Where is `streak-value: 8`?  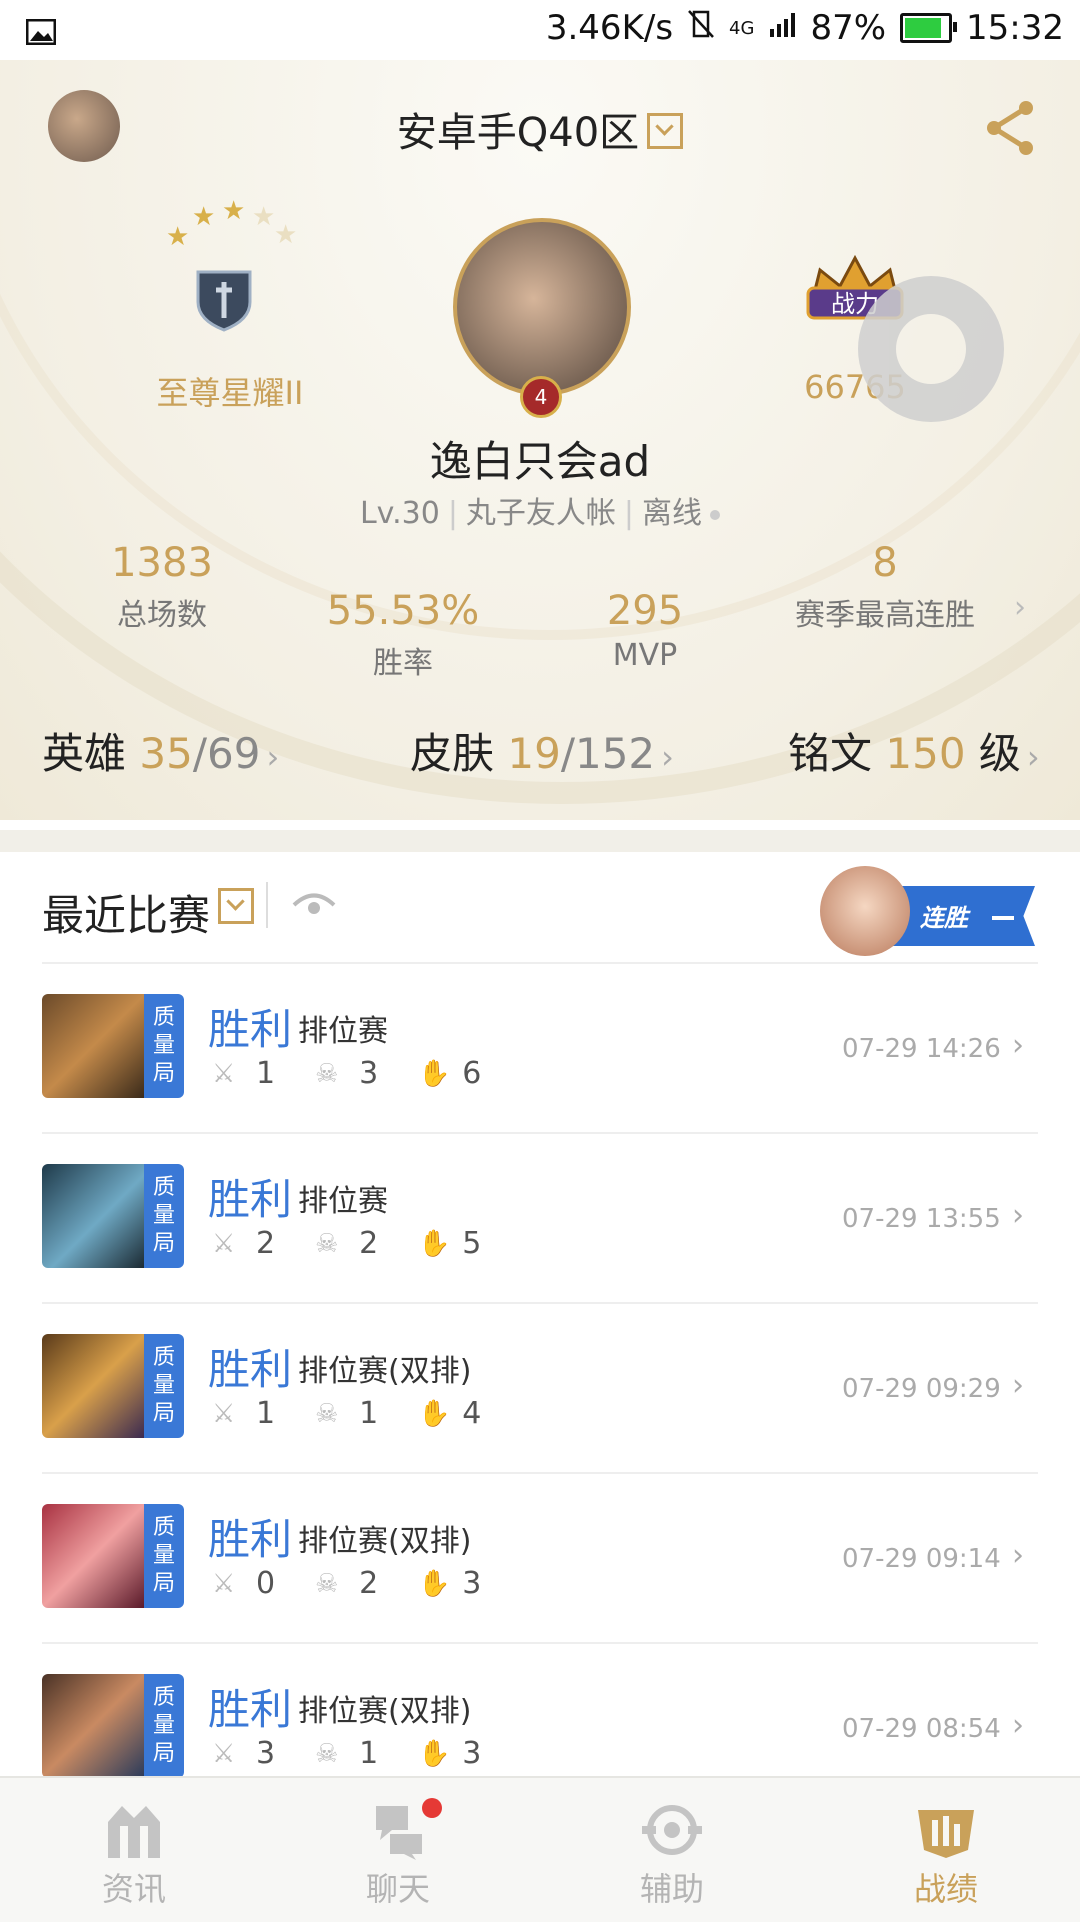 streak-value: 8 is located at coordinates (885, 563).